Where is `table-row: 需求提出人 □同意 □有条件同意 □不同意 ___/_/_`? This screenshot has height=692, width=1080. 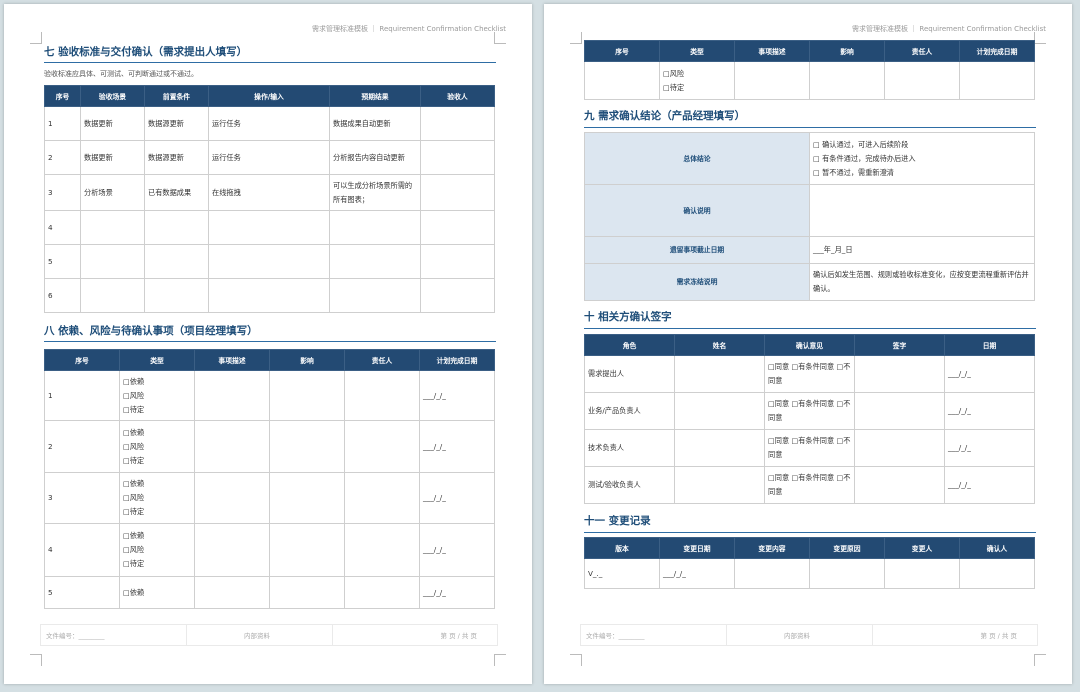 table-row: 需求提出人 □同意 □有条件同意 □不同意 ___/_/_ is located at coordinates (809, 374).